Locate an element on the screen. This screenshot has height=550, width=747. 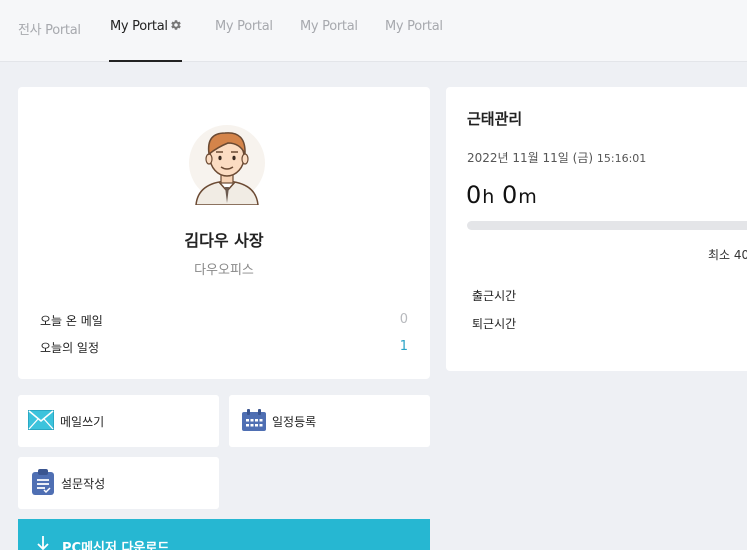
clipboard-icon is located at coordinates (43, 484).